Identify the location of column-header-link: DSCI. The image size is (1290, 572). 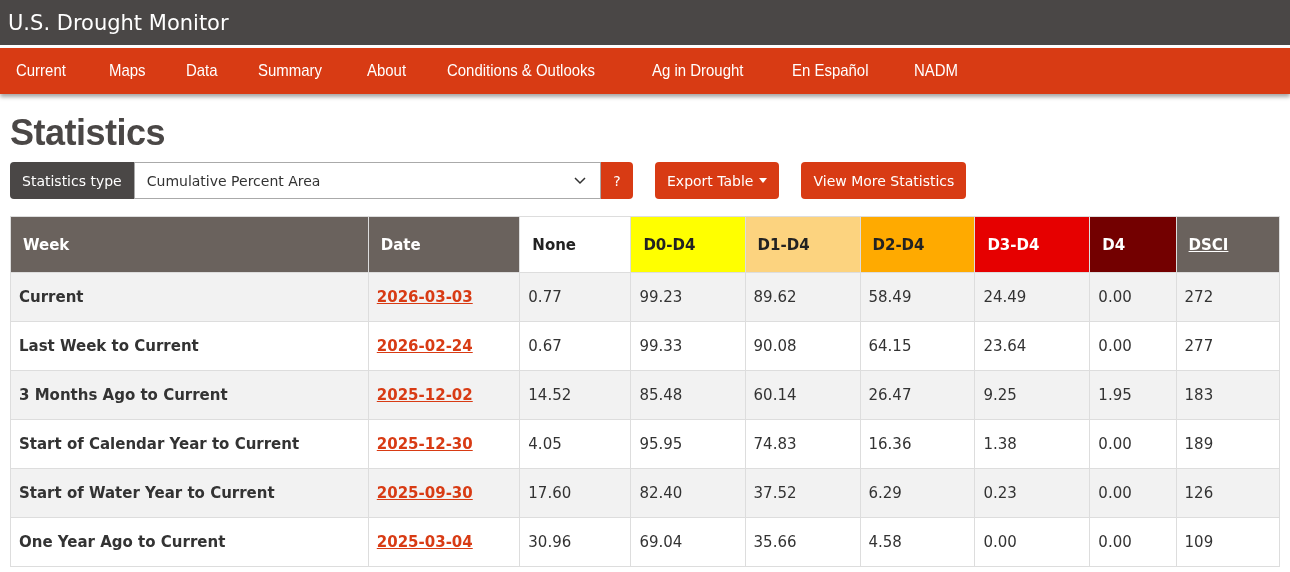
(1208, 244).